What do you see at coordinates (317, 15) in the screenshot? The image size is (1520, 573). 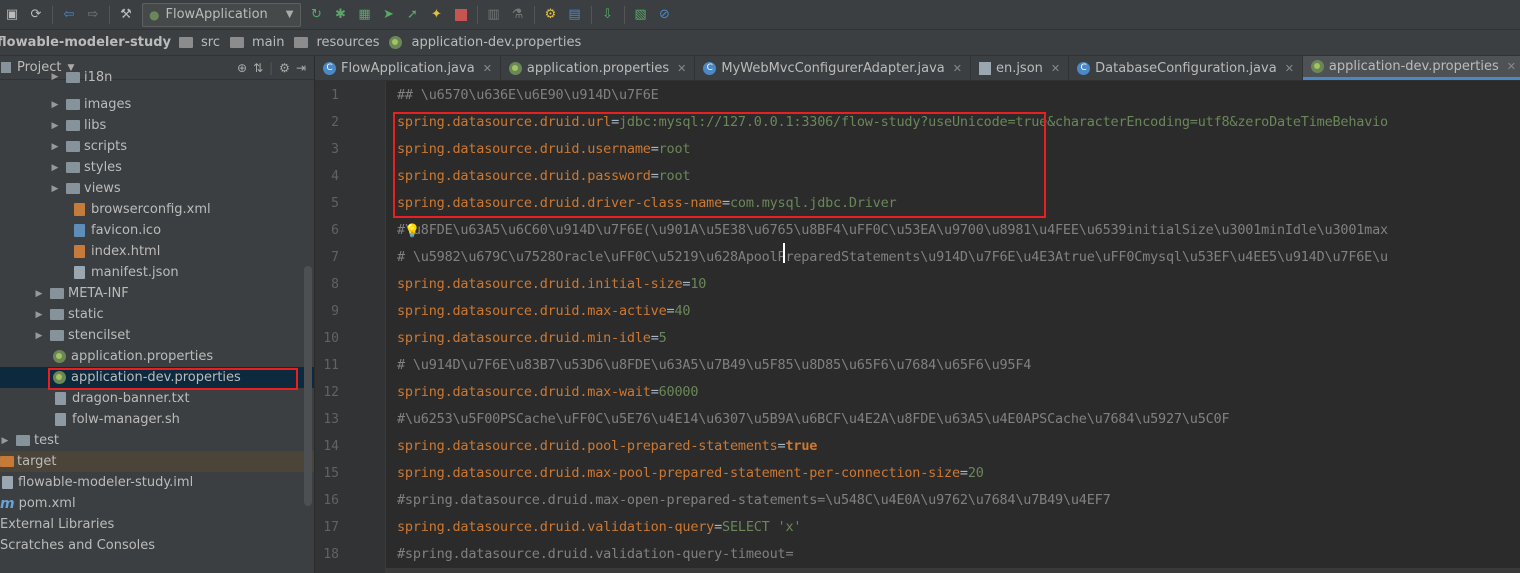 I see `rerun-icon: ↻` at bounding box center [317, 15].